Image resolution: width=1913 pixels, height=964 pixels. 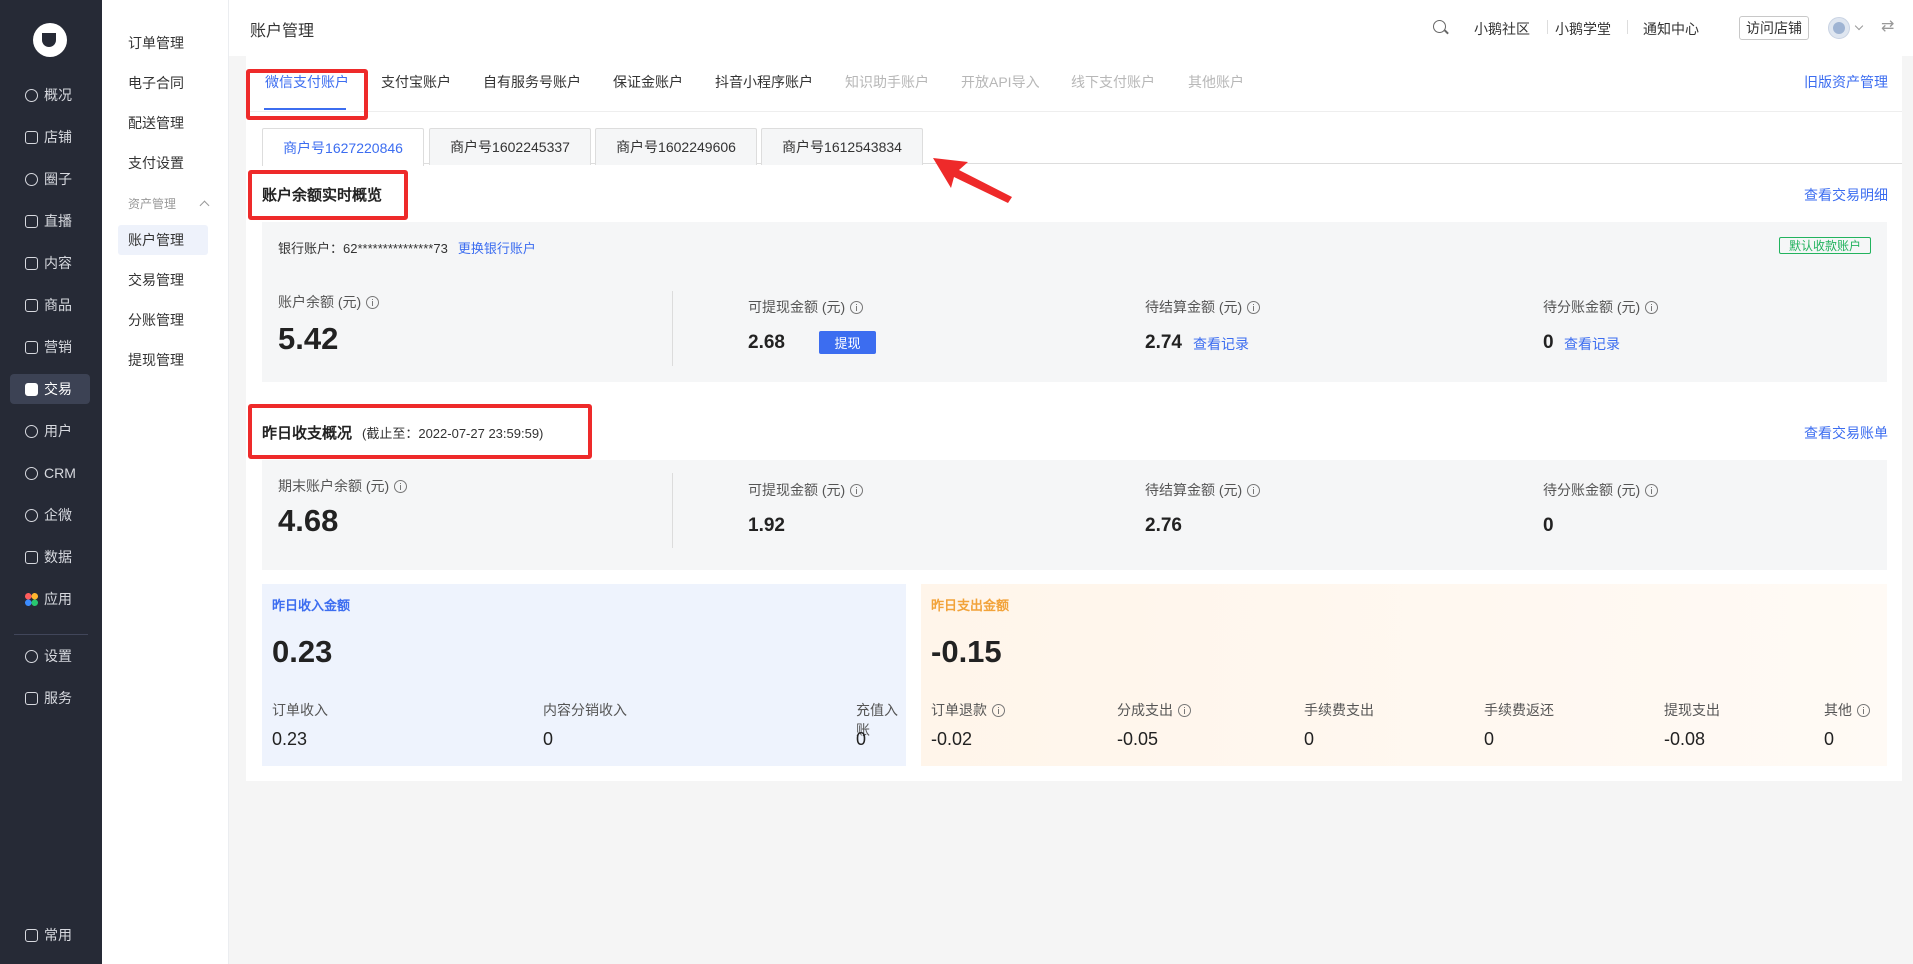 I want to click on income-item-value: 0, so click(x=548, y=739).